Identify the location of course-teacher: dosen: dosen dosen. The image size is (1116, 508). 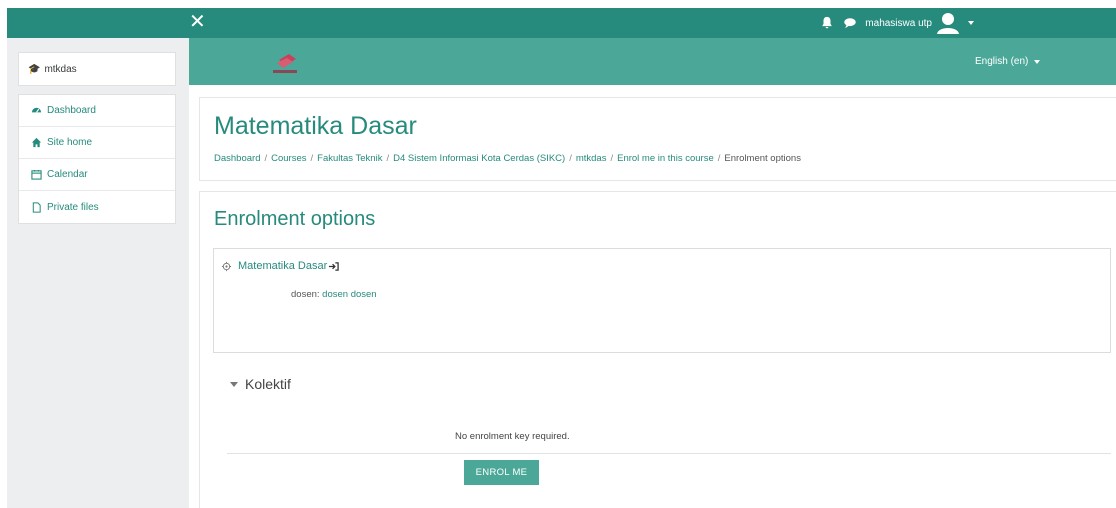
(334, 294).